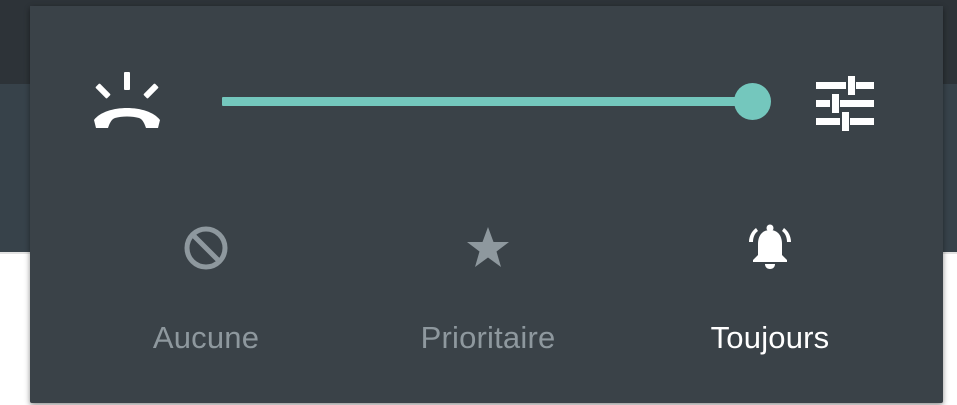  I want to click on tune-sliders-icon, so click(845, 104).